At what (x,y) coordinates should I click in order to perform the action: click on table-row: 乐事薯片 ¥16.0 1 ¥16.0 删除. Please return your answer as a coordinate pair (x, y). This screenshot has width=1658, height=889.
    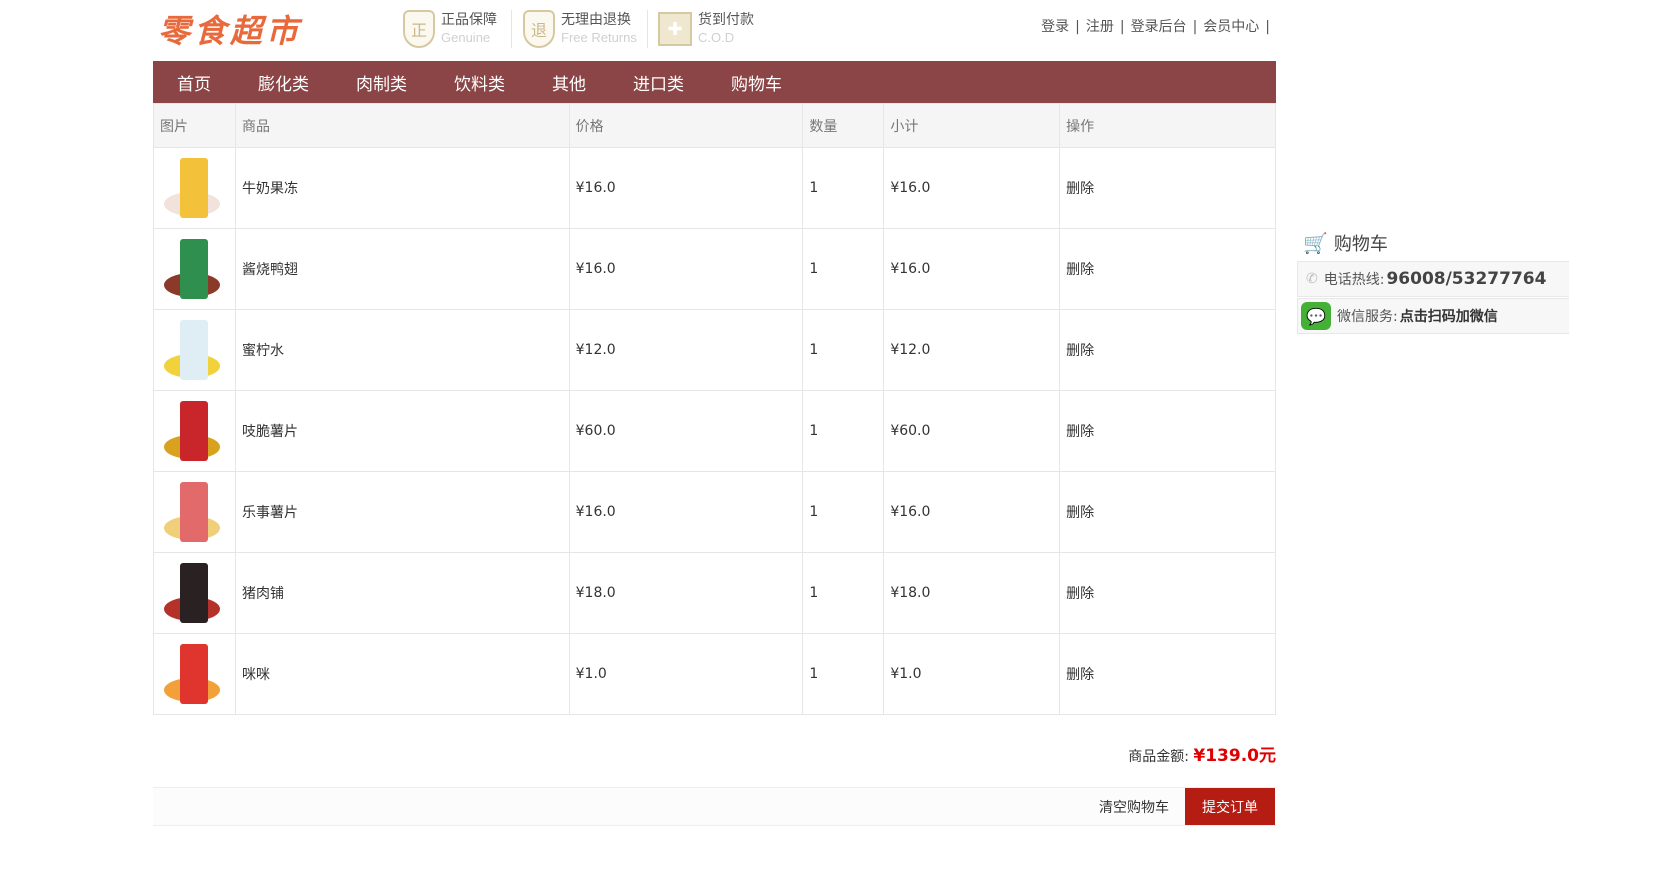
    Looking at the image, I should click on (714, 512).